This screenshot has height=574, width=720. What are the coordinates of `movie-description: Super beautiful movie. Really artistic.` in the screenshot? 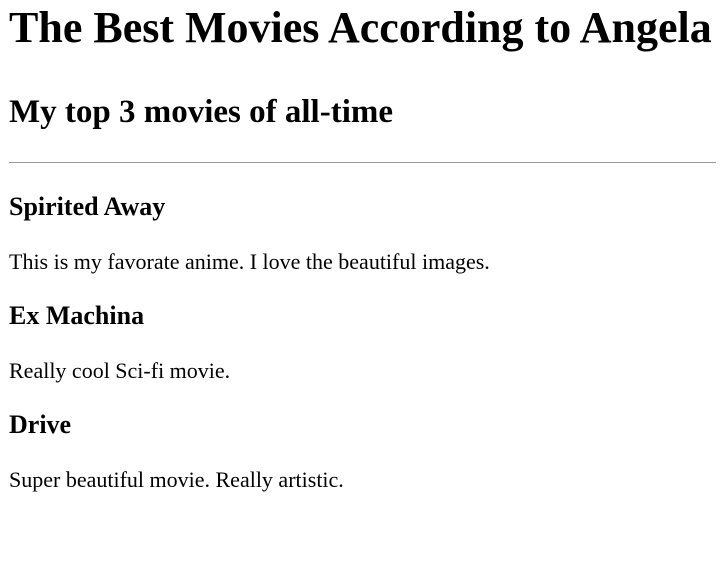 It's located at (176, 479).